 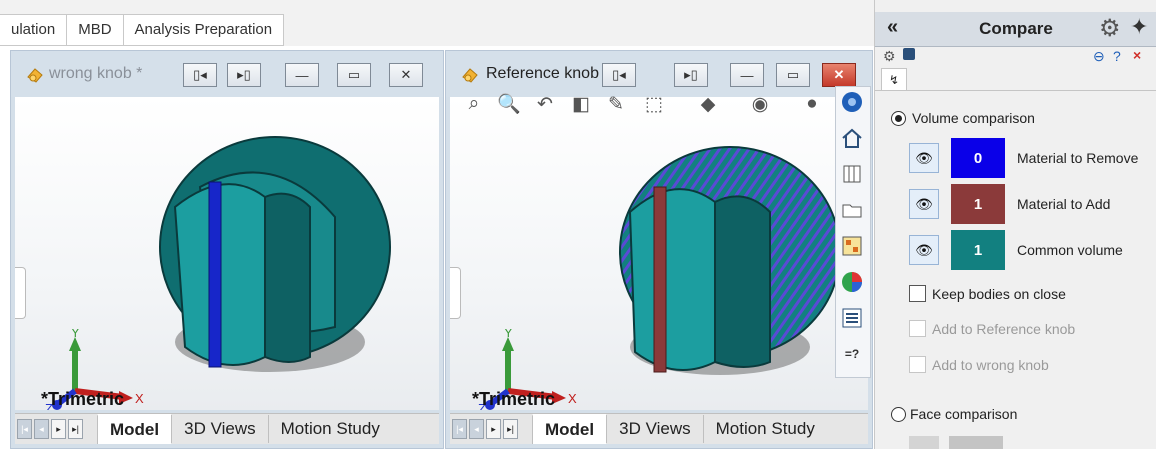 I want to click on compare-tab: ↯, so click(x=894, y=79).